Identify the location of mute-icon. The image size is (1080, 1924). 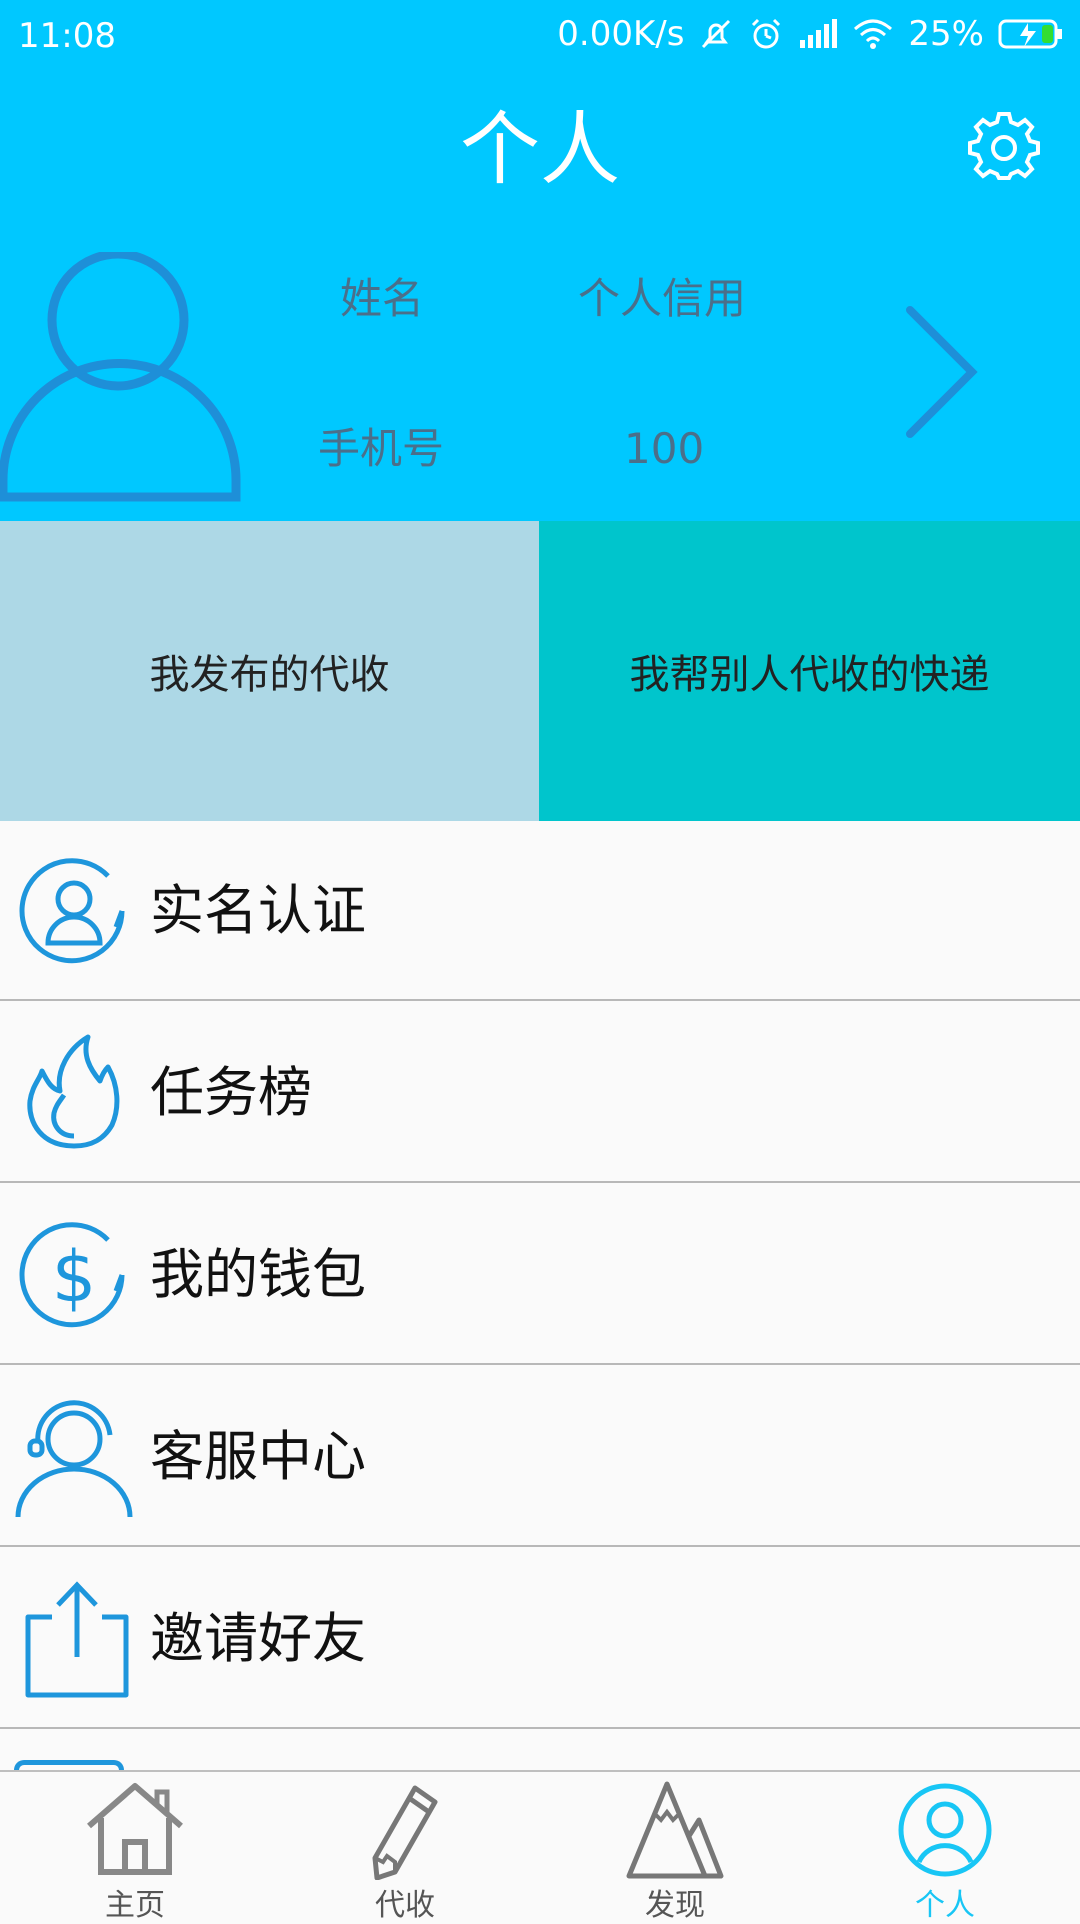
(716, 34).